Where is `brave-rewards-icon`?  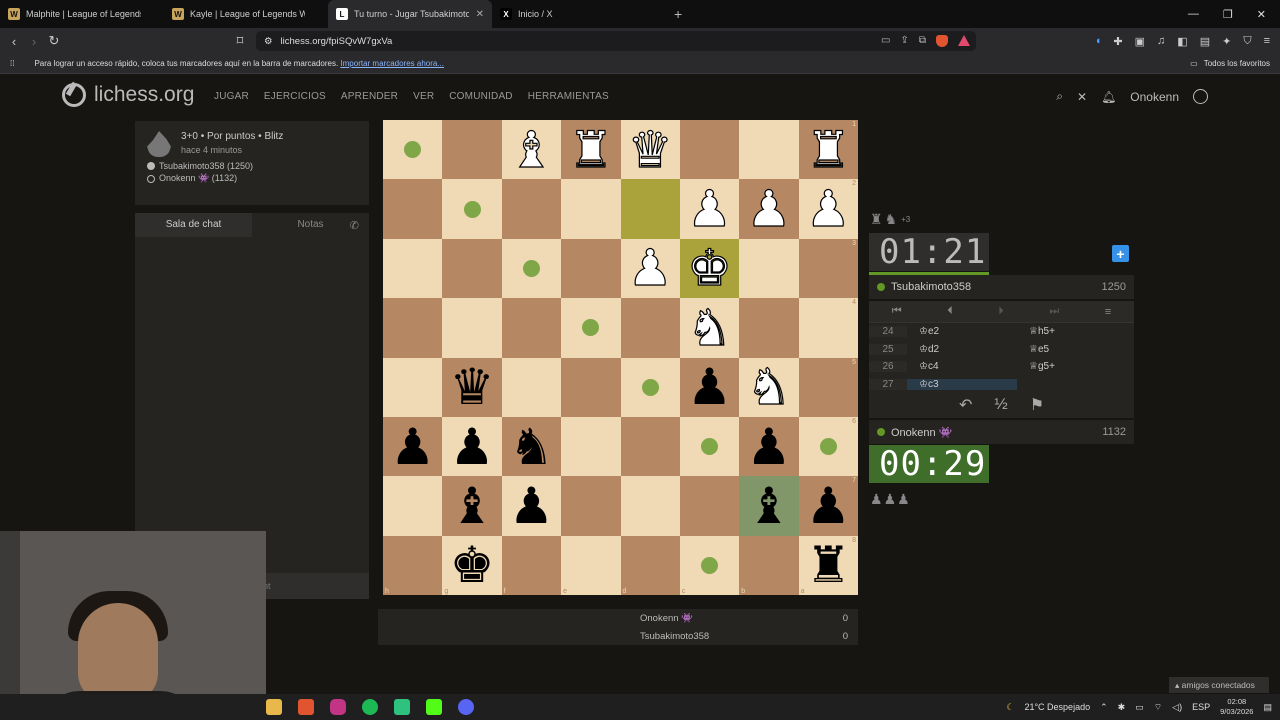 brave-rewards-icon is located at coordinates (964, 40).